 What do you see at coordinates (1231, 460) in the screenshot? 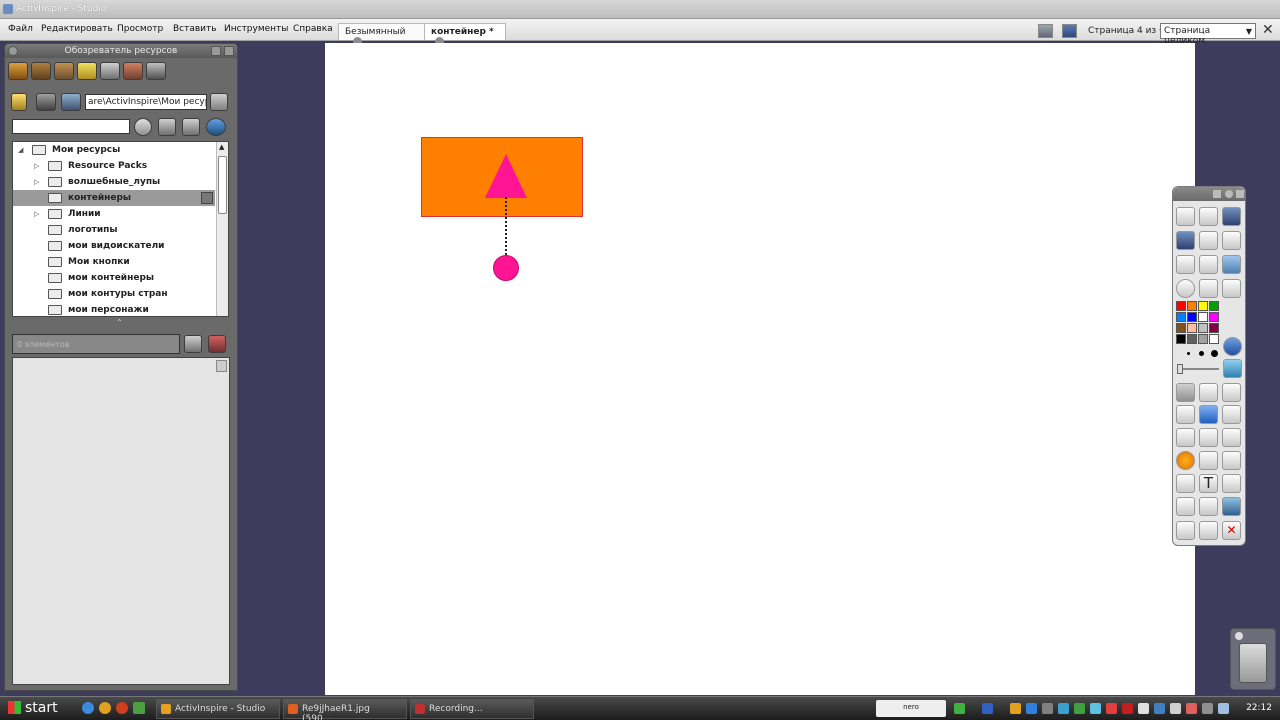
I see `stamp-icon` at bounding box center [1231, 460].